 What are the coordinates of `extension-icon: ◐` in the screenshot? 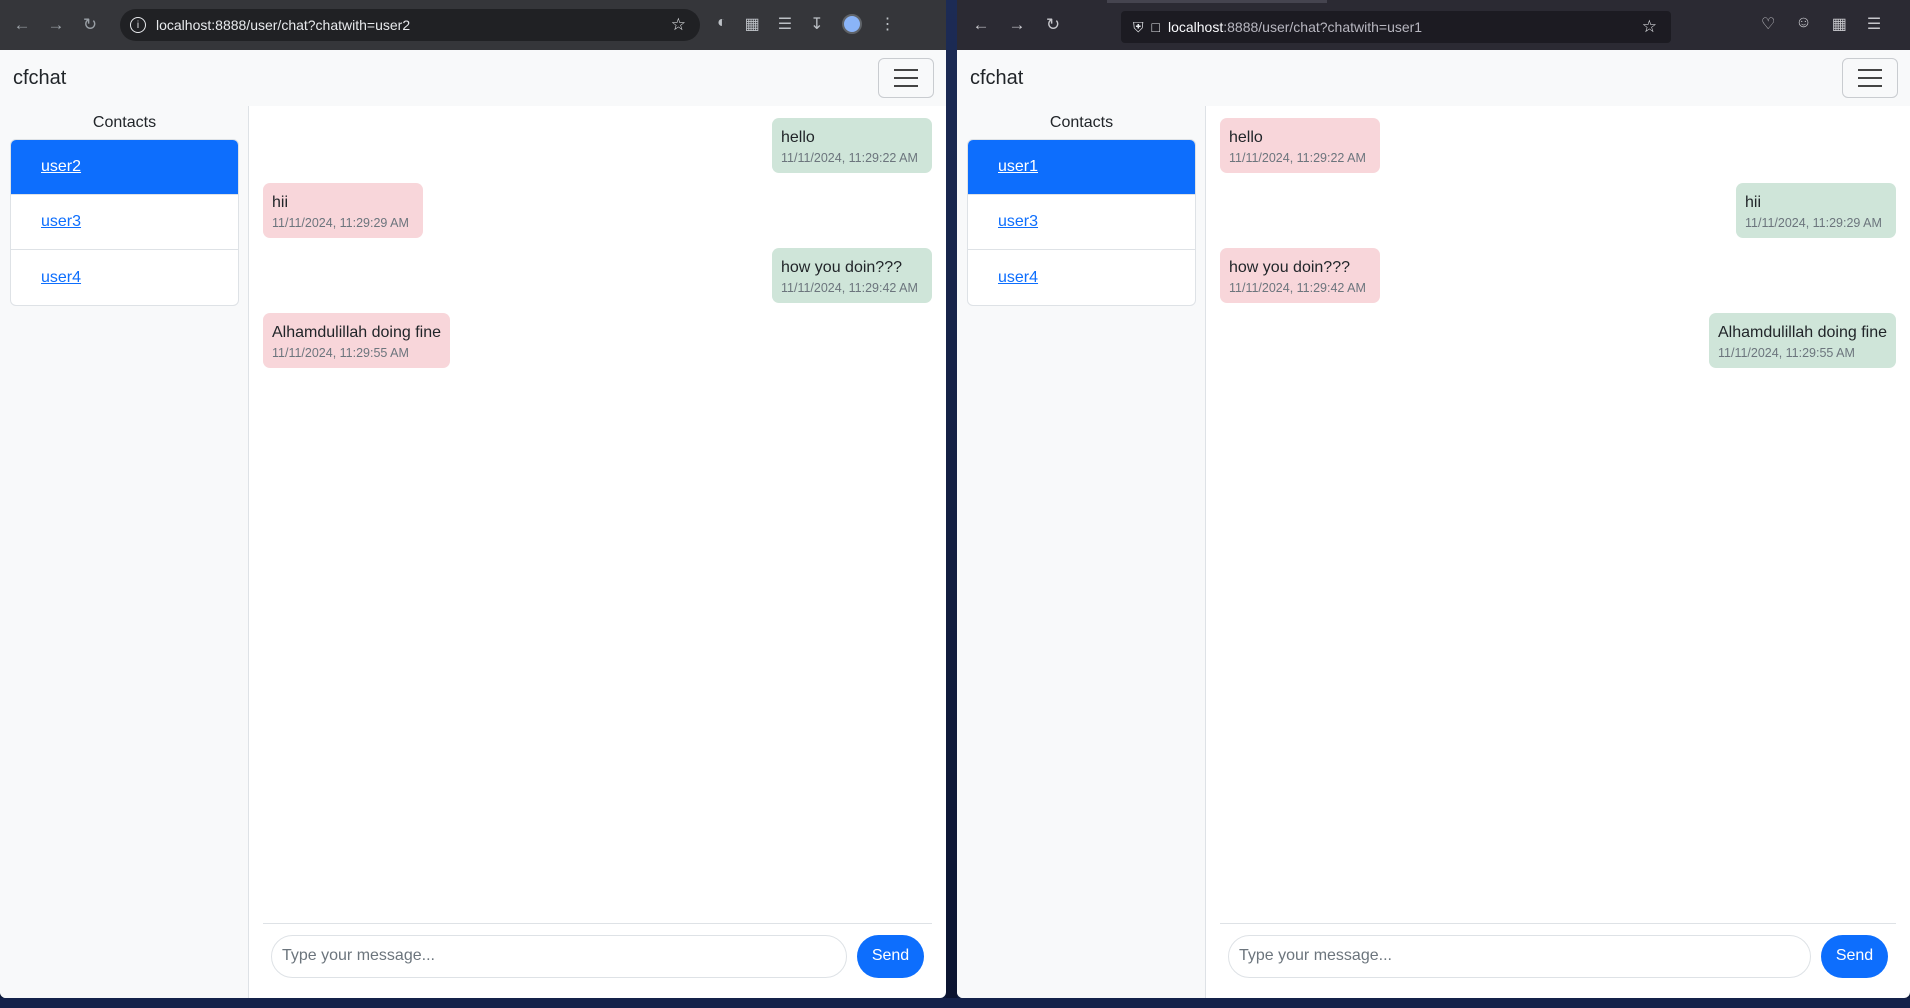 It's located at (722, 24).